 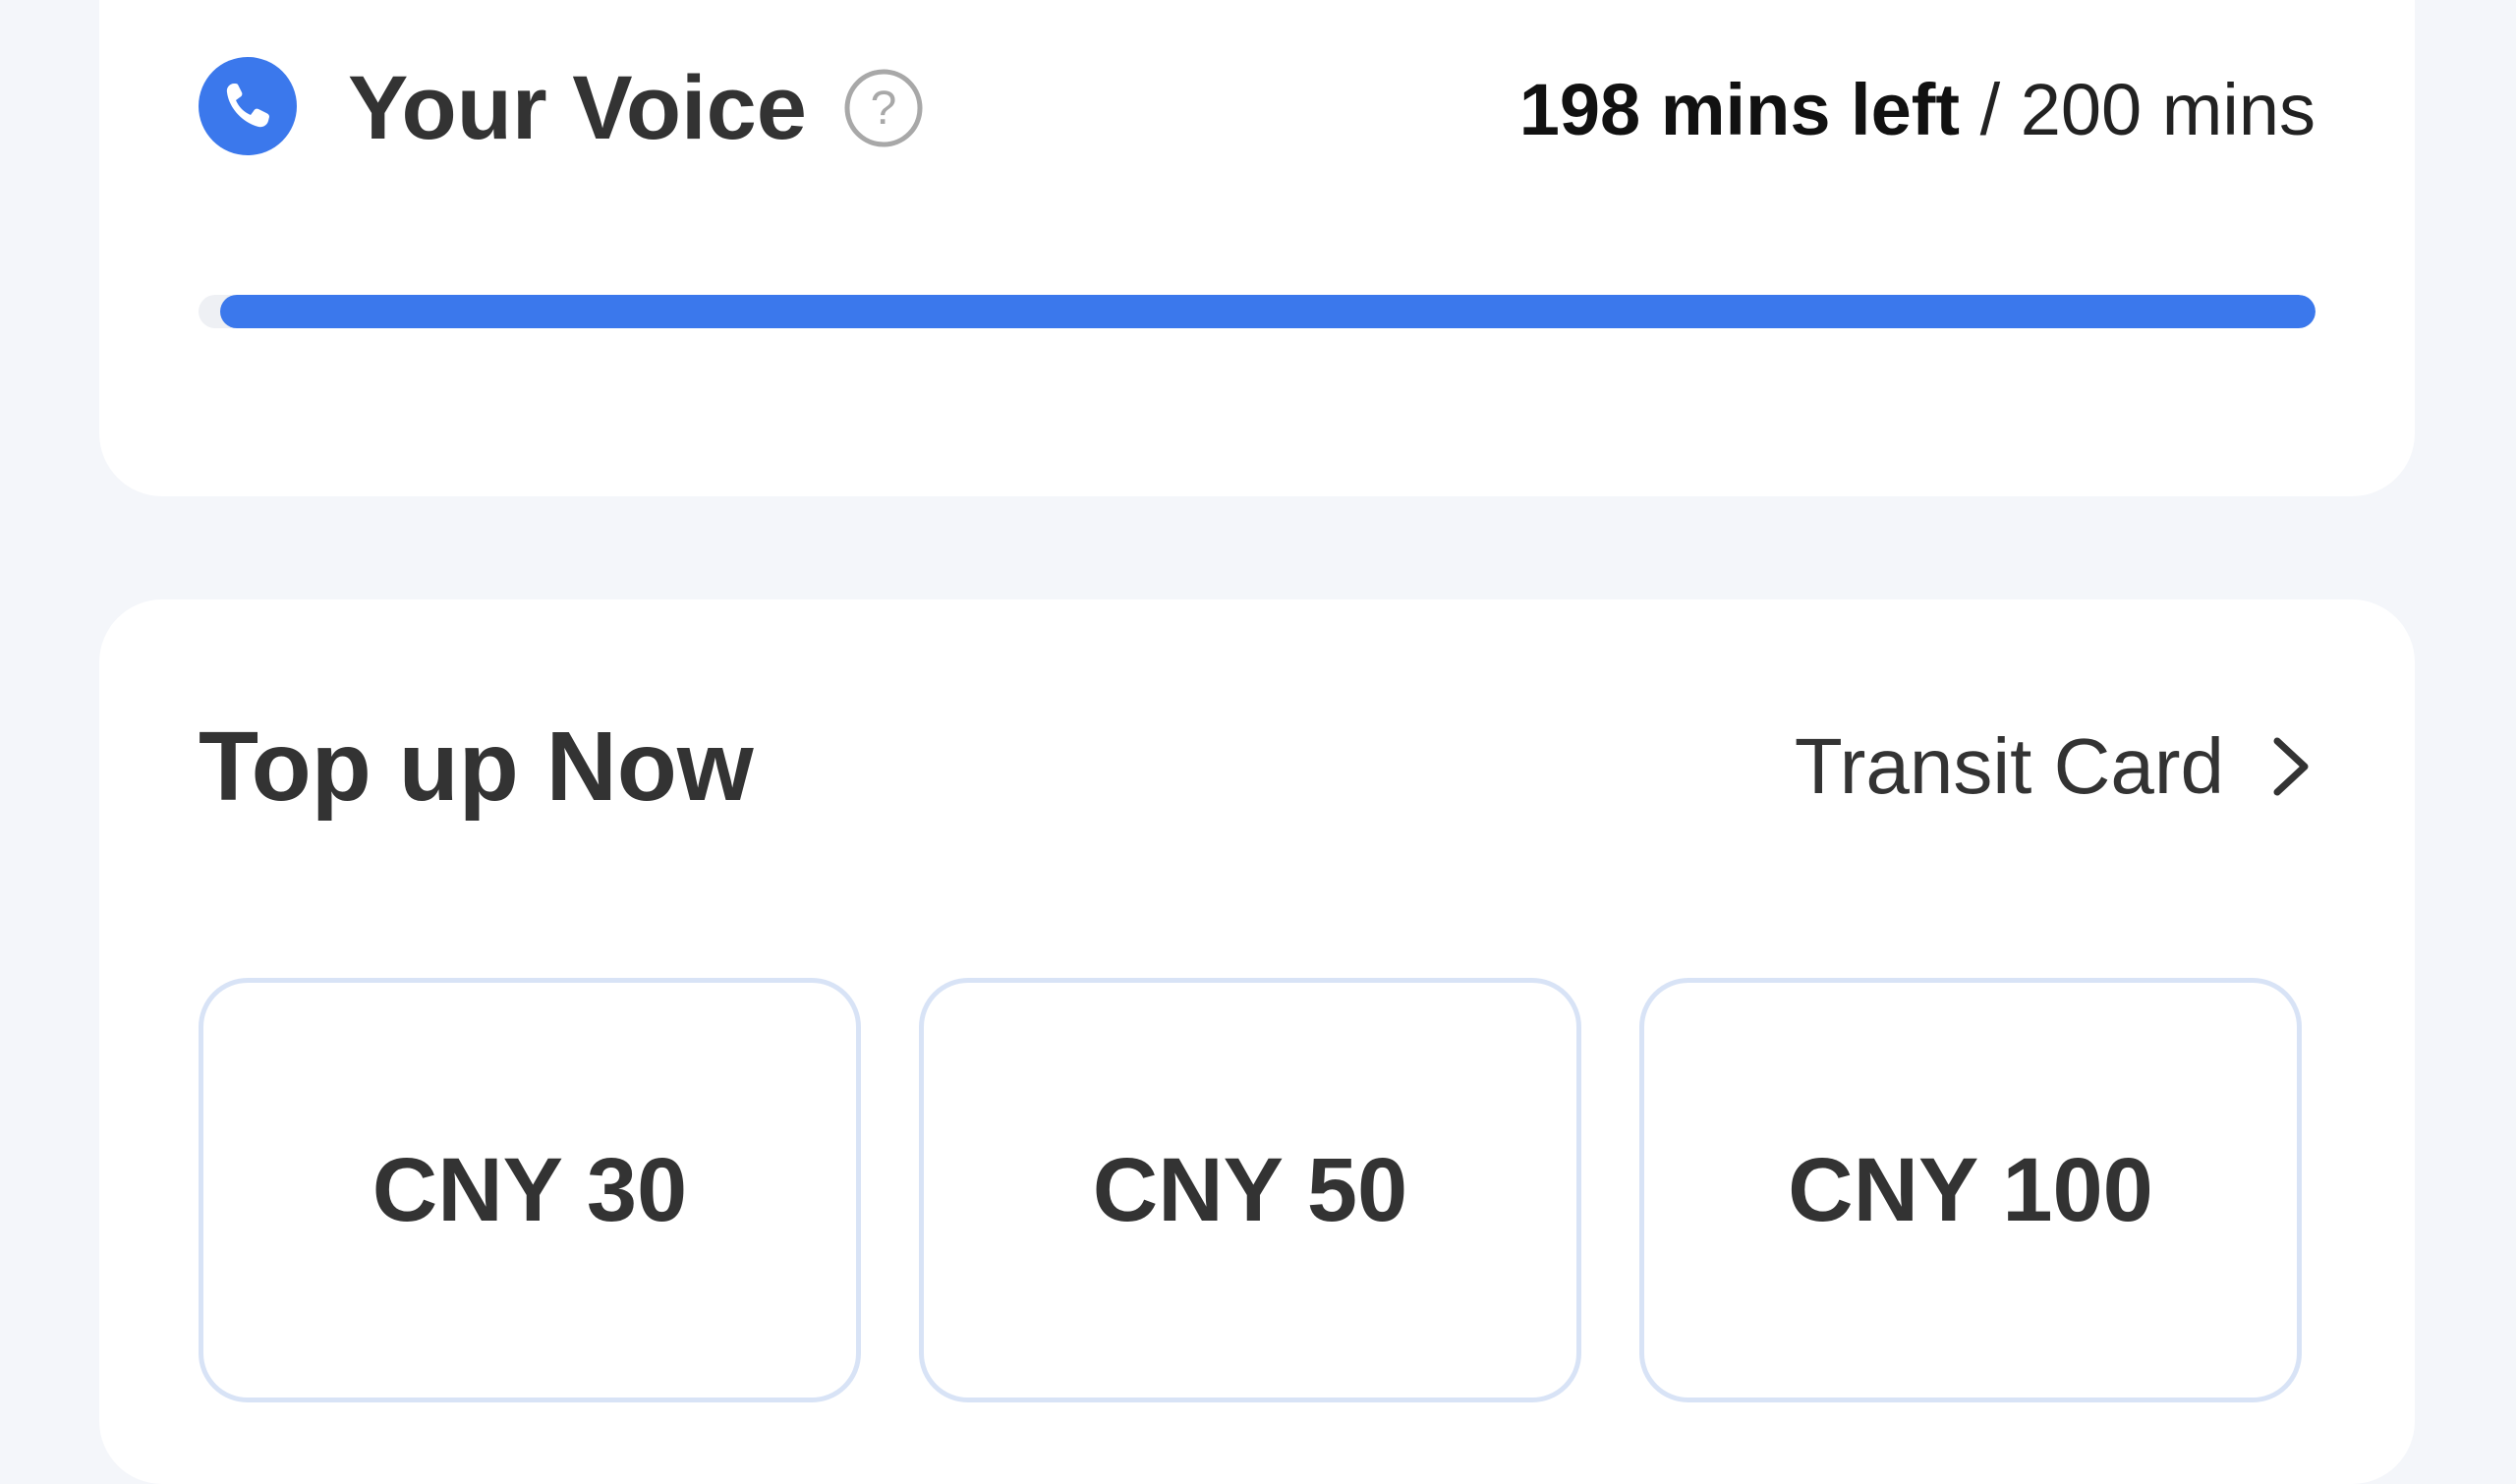 I want to click on voice-usage: 198 mins left / 200 mins, so click(x=1917, y=110).